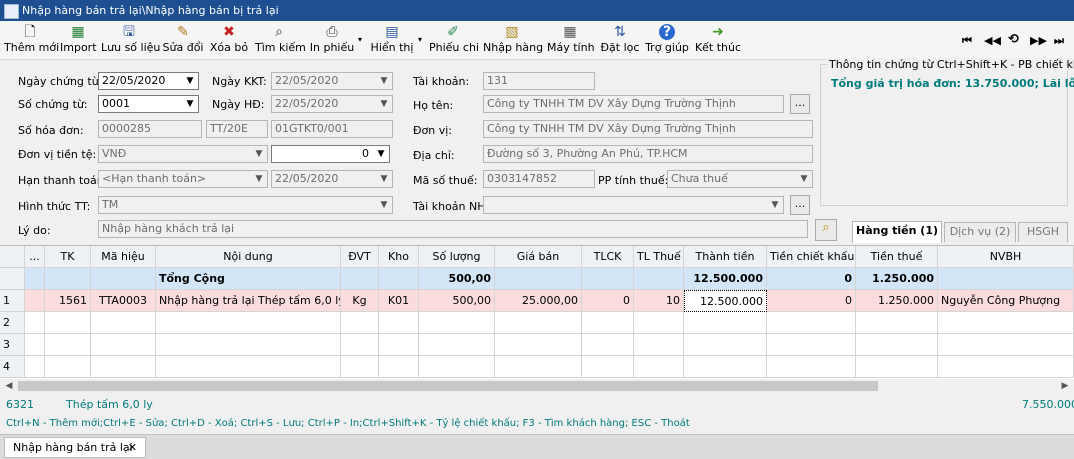 This screenshot has width=1074, height=459. I want to click on close-icon: ✕, so click(132, 447).